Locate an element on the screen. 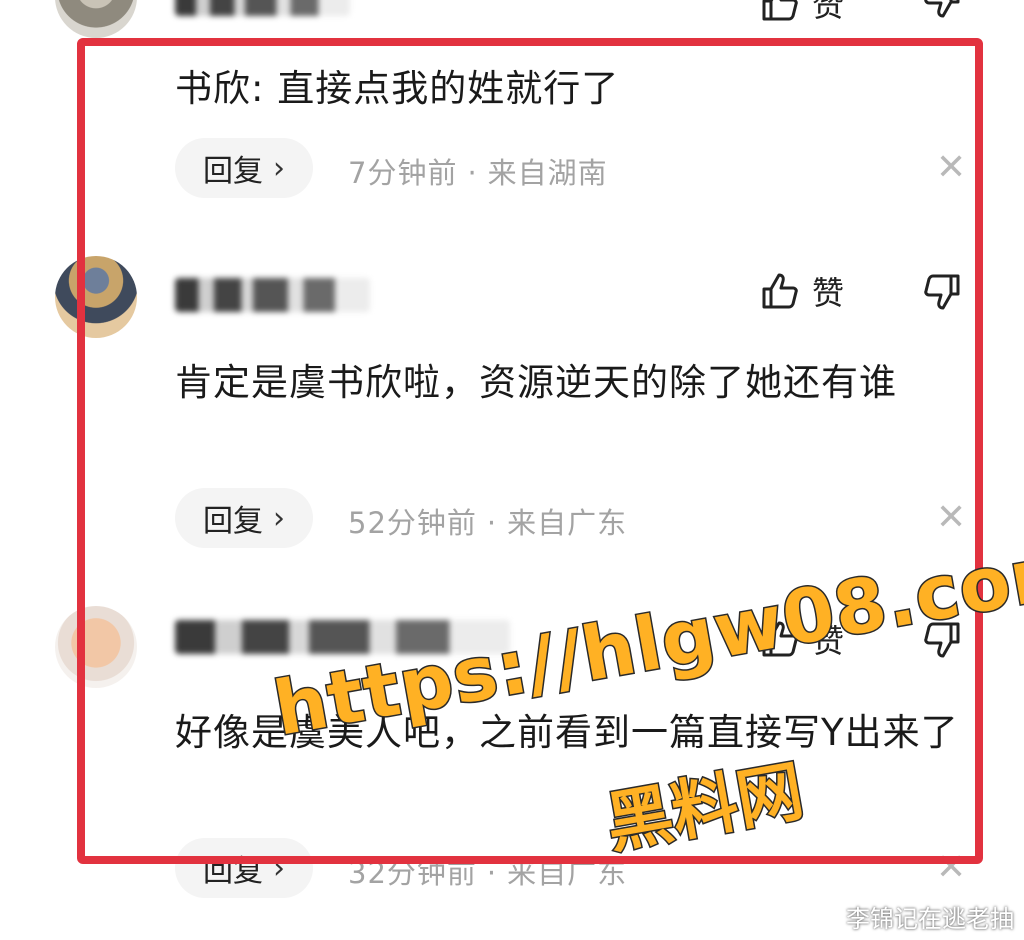  credit-text: 李锦记在逃老抽 is located at coordinates (930, 919).